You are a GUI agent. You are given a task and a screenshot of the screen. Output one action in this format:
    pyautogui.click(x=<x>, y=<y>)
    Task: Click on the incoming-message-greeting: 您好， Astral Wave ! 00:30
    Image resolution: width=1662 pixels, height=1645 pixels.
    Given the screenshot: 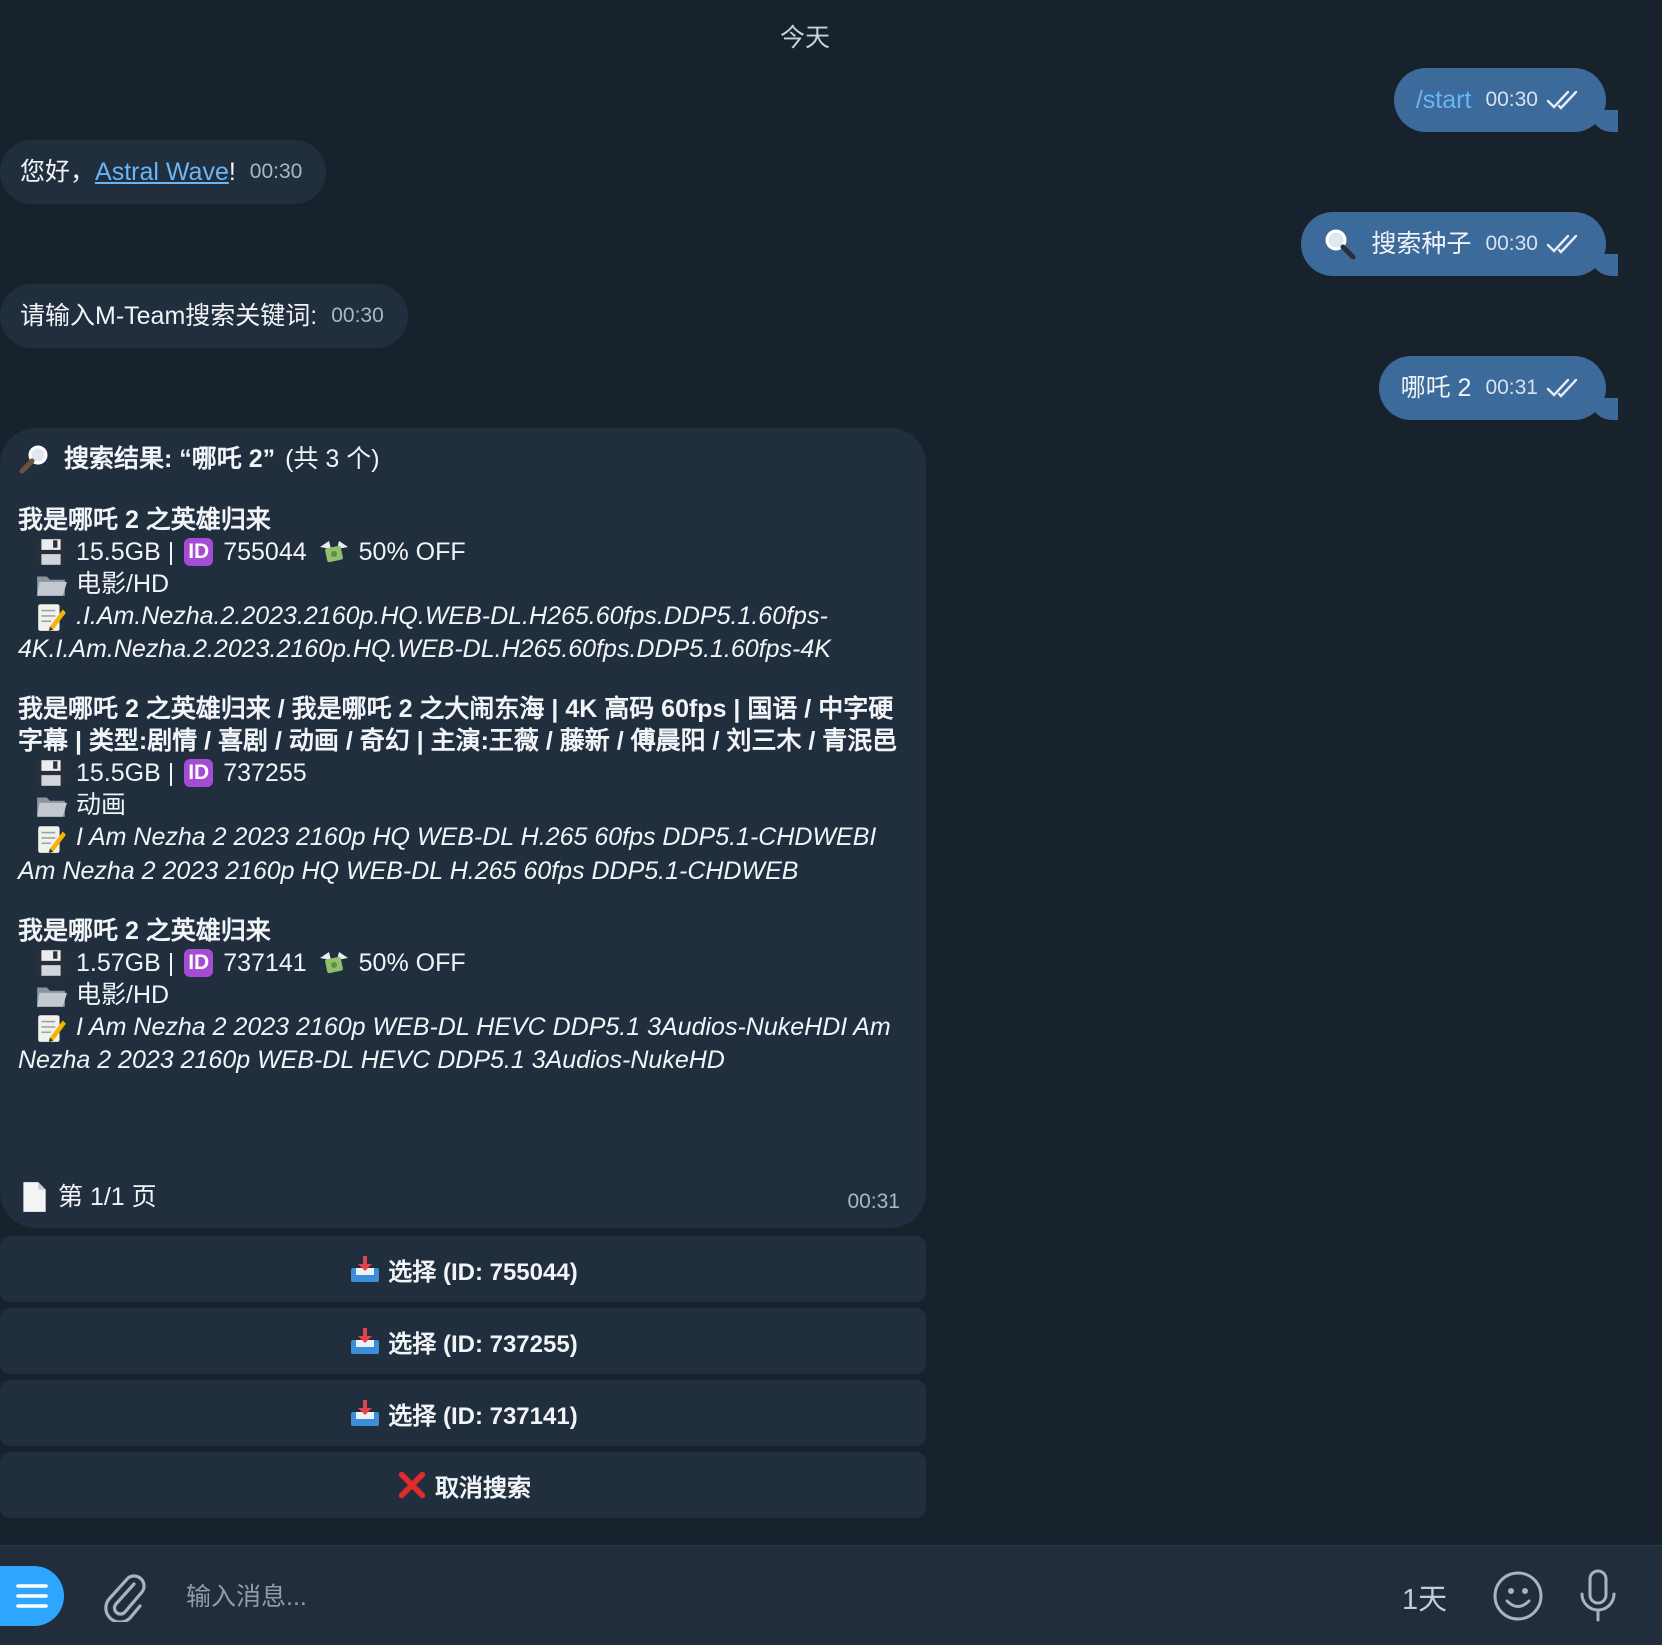 What is the action you would take?
    pyautogui.click(x=163, y=172)
    